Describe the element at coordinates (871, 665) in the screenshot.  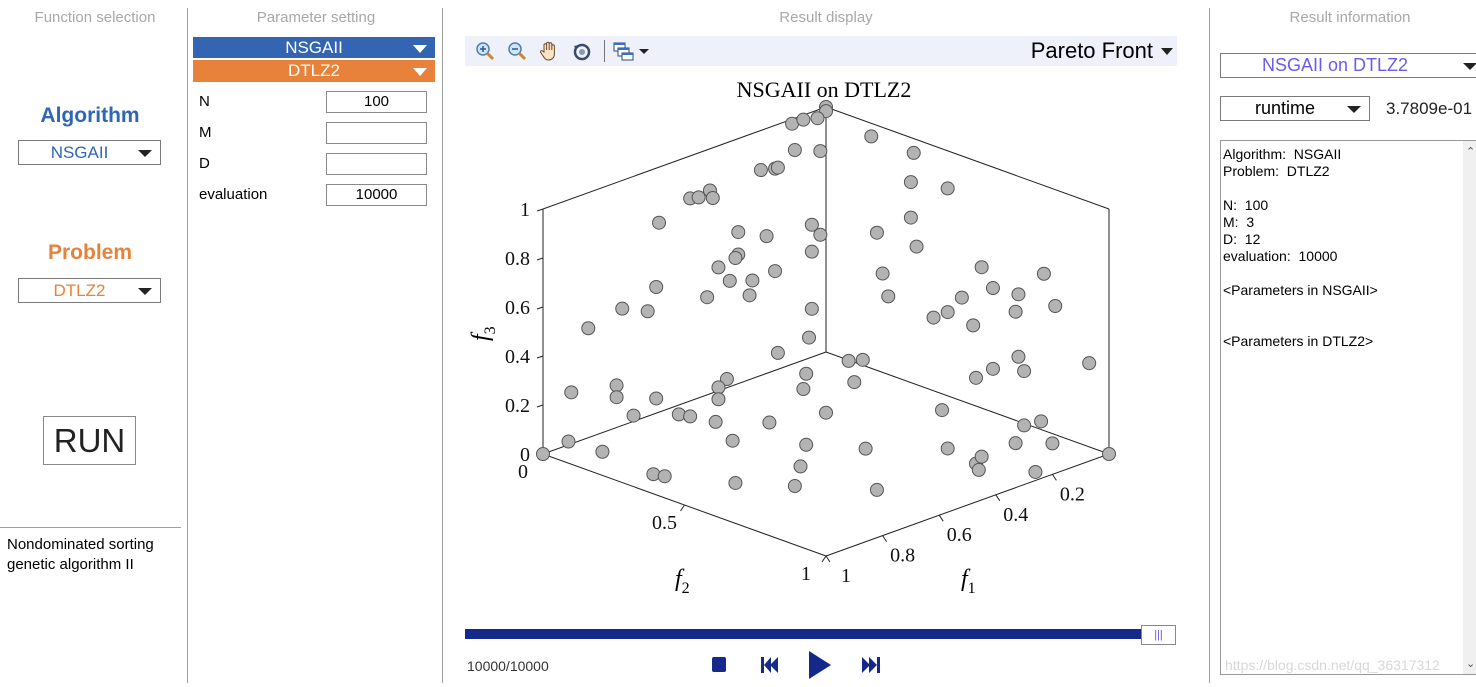
I see `step-forward-icon` at that location.